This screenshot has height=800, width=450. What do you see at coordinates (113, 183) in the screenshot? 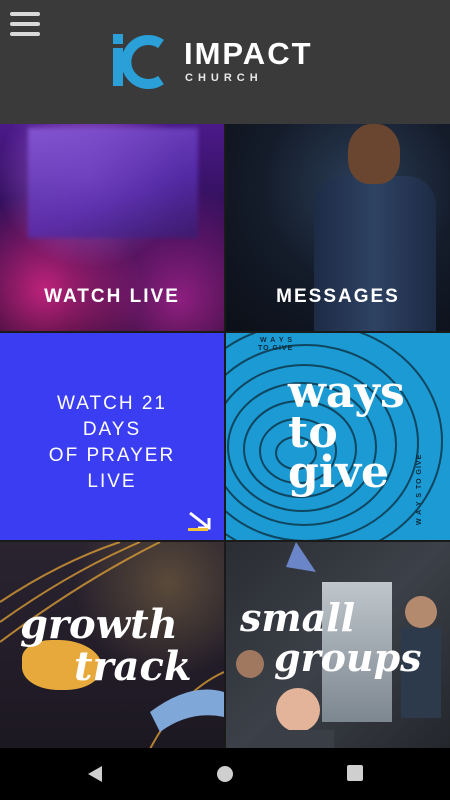
I see `stage-screen-image` at bounding box center [113, 183].